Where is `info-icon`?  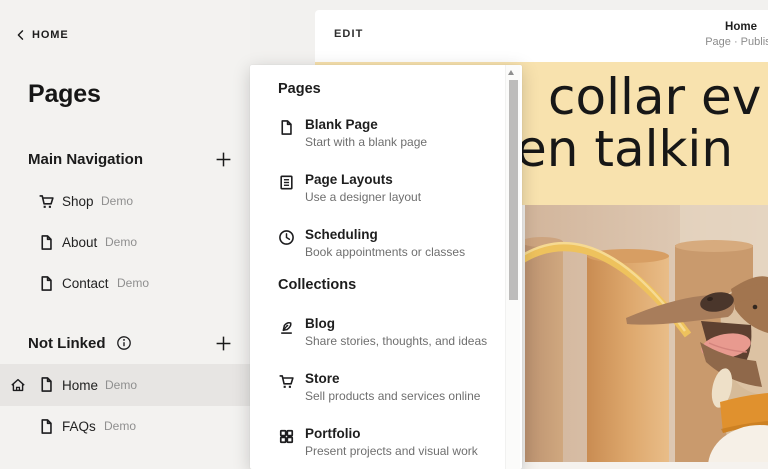 info-icon is located at coordinates (123, 343).